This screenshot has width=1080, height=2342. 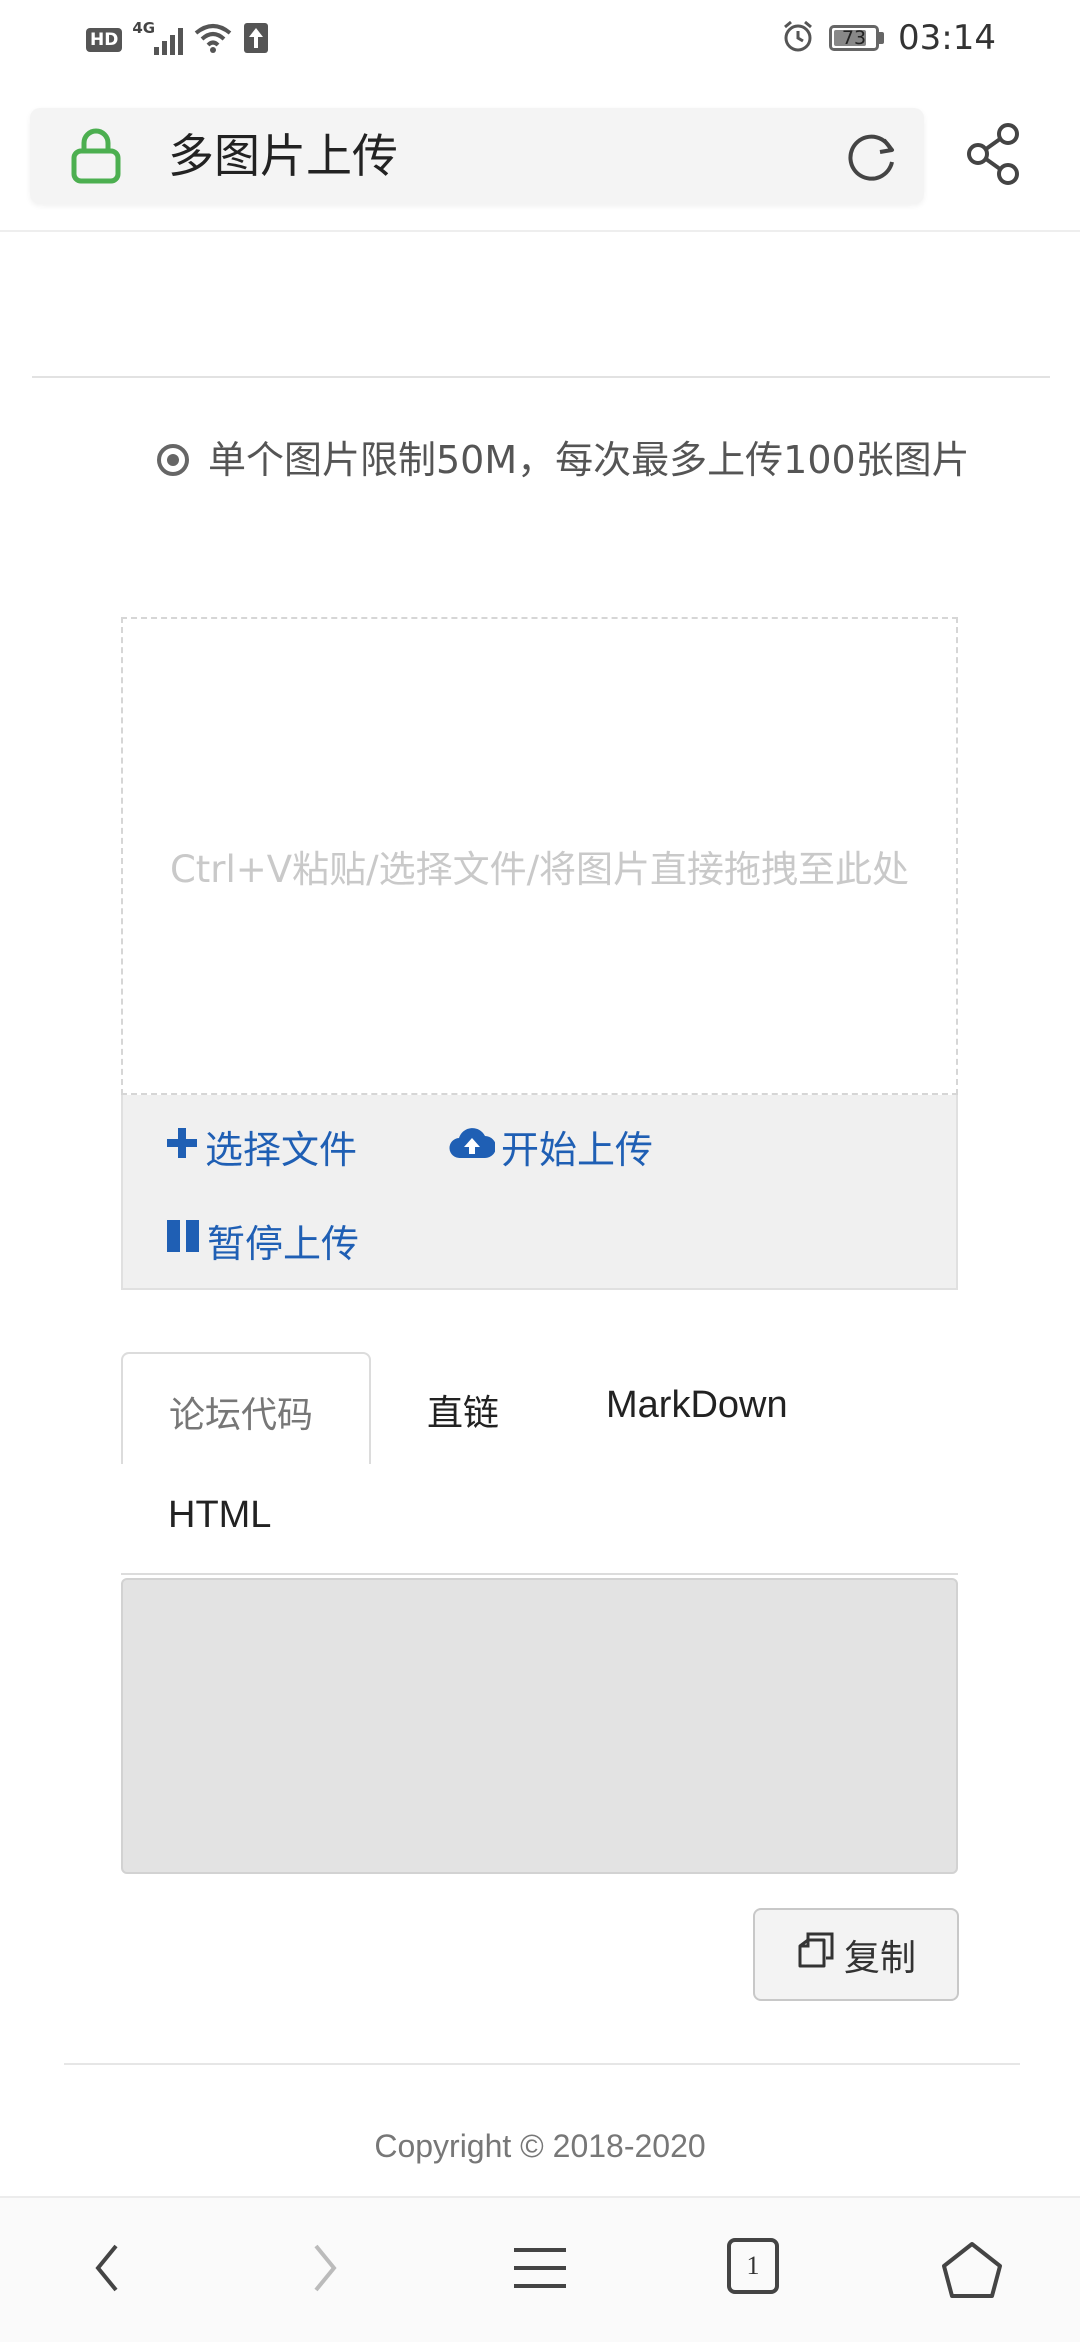 I want to click on start-upload-button: 开始上传, so click(x=551, y=1146).